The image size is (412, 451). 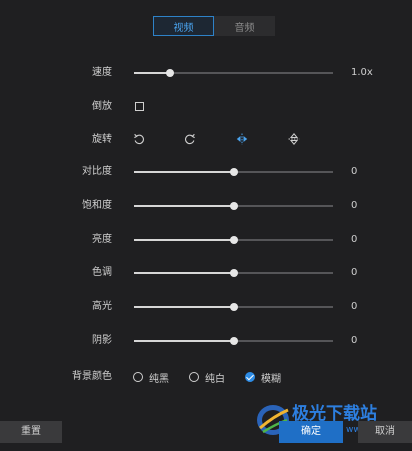 What do you see at coordinates (206, 107) in the screenshot?
I see `reverse-row: 倒放` at bounding box center [206, 107].